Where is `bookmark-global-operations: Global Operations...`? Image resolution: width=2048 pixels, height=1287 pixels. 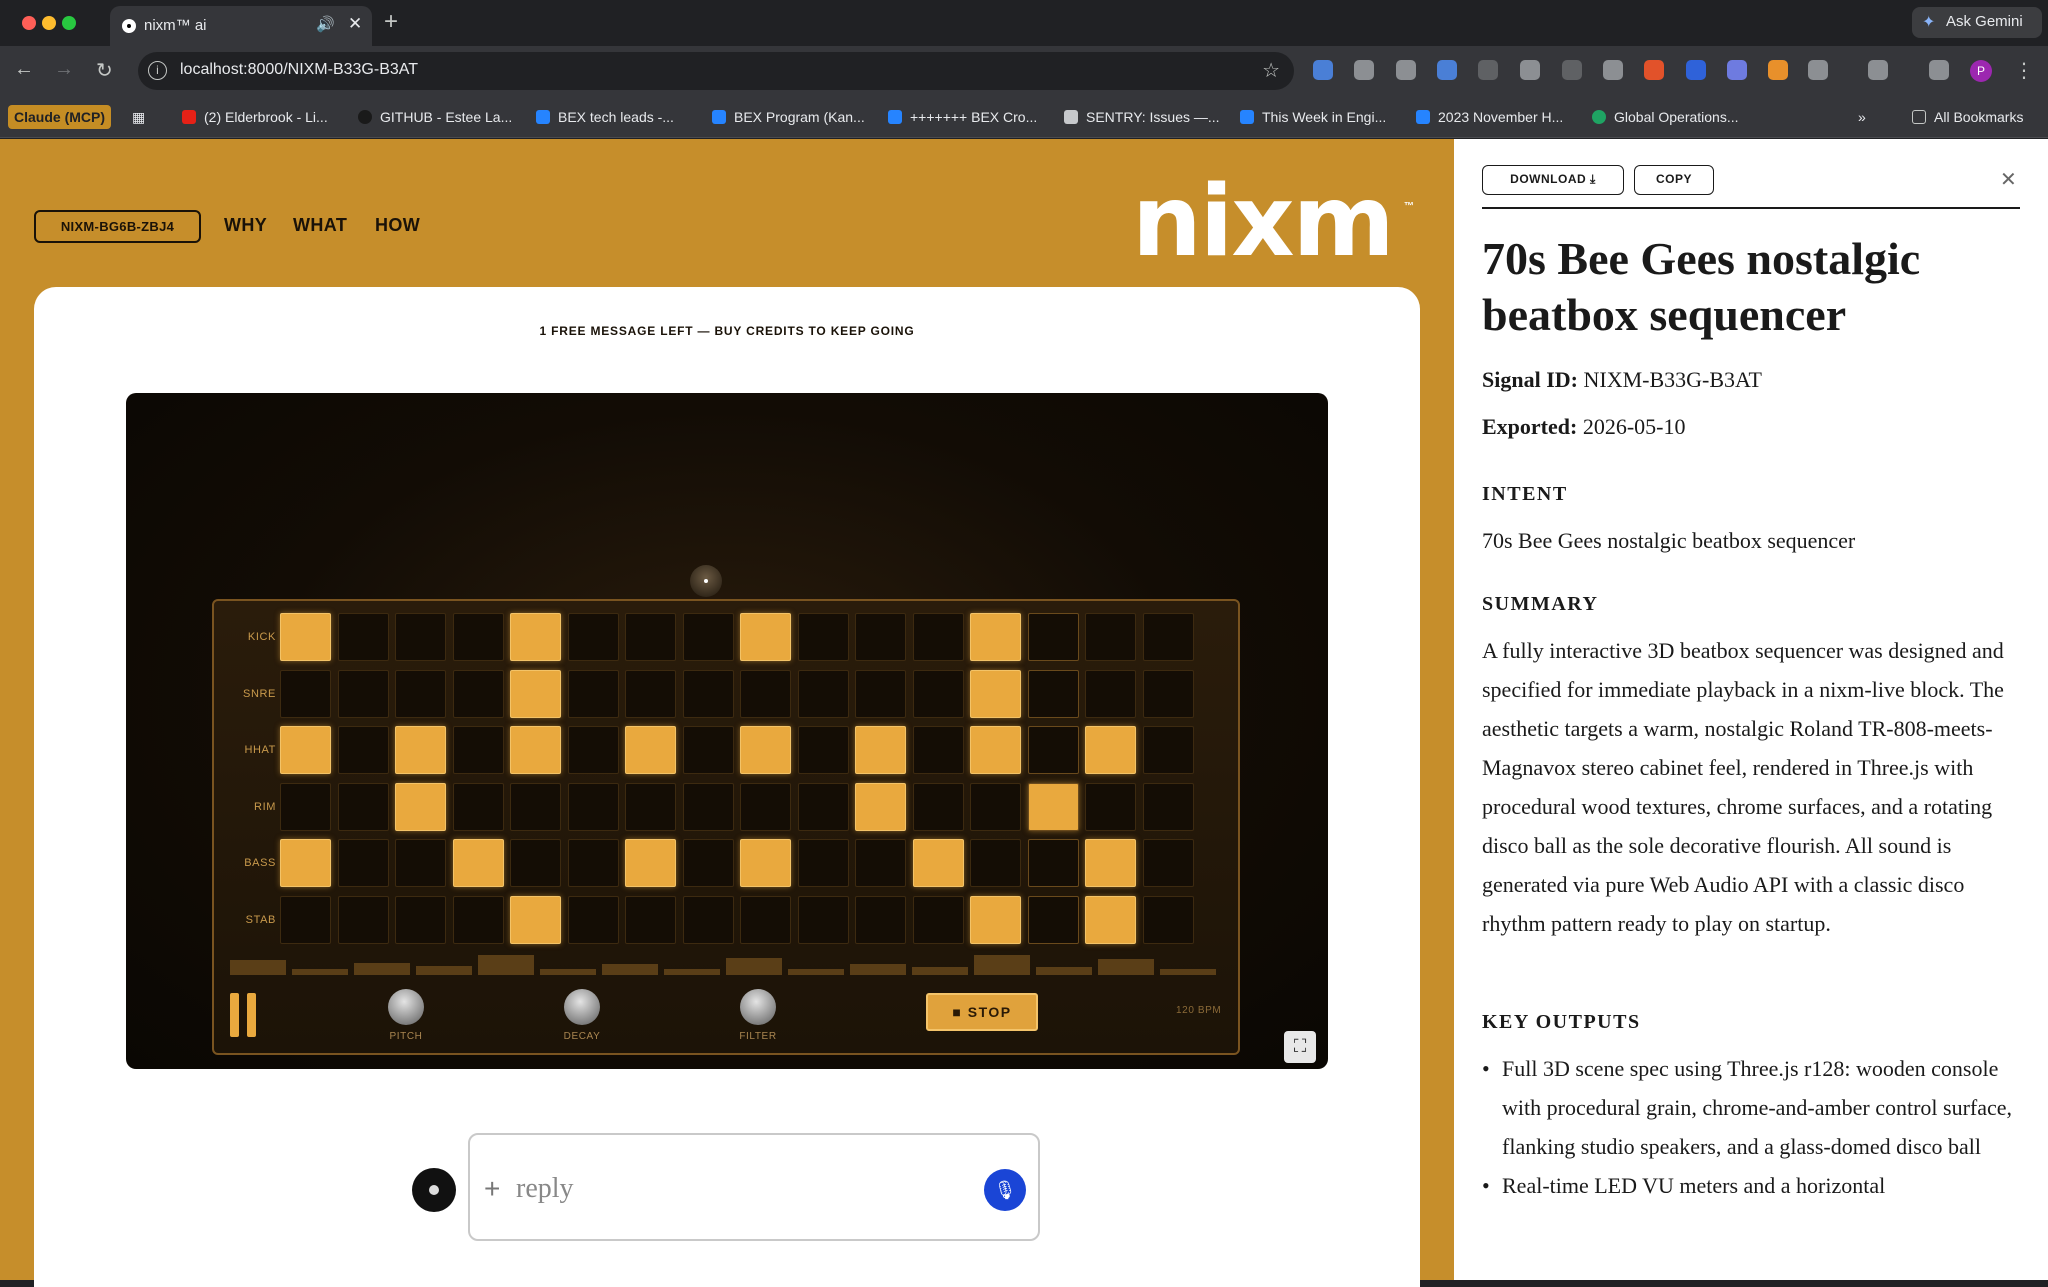
bookmark-global-operations: Global Operations... is located at coordinates (1665, 117).